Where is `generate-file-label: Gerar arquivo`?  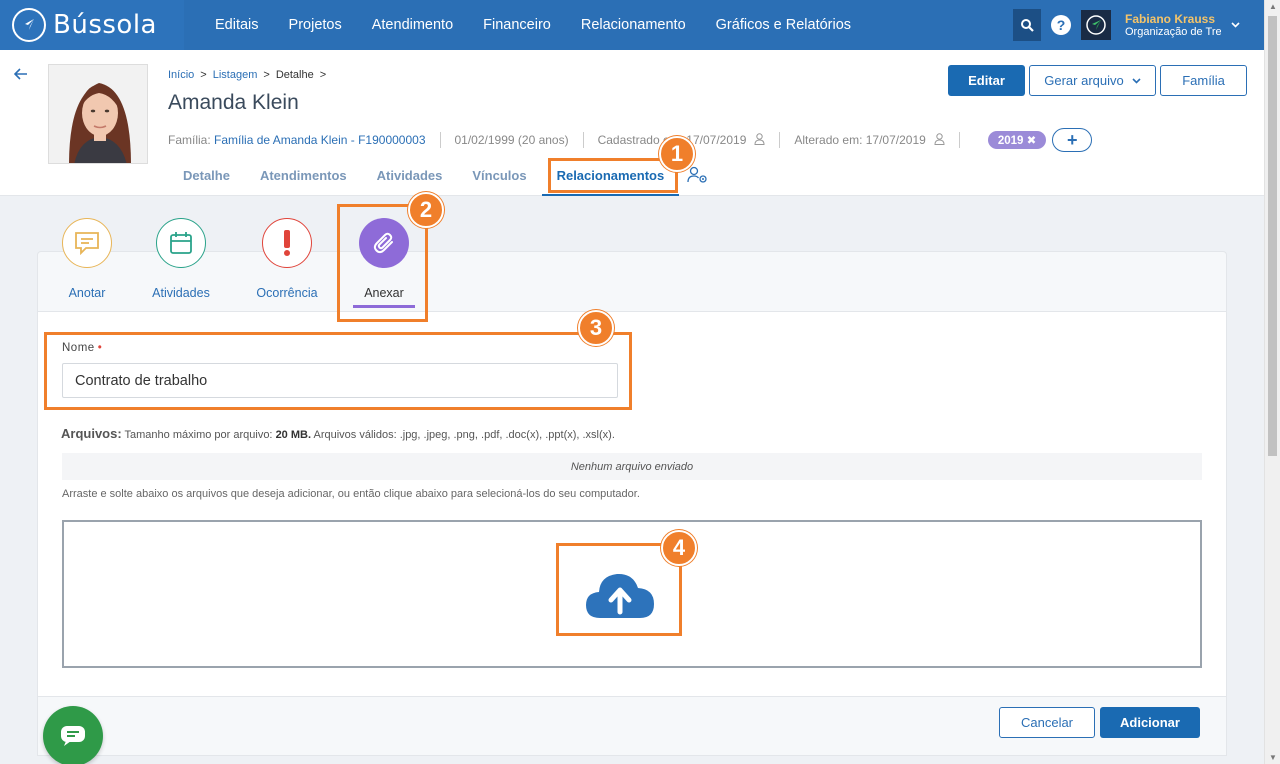
generate-file-label: Gerar arquivo is located at coordinates (1084, 80).